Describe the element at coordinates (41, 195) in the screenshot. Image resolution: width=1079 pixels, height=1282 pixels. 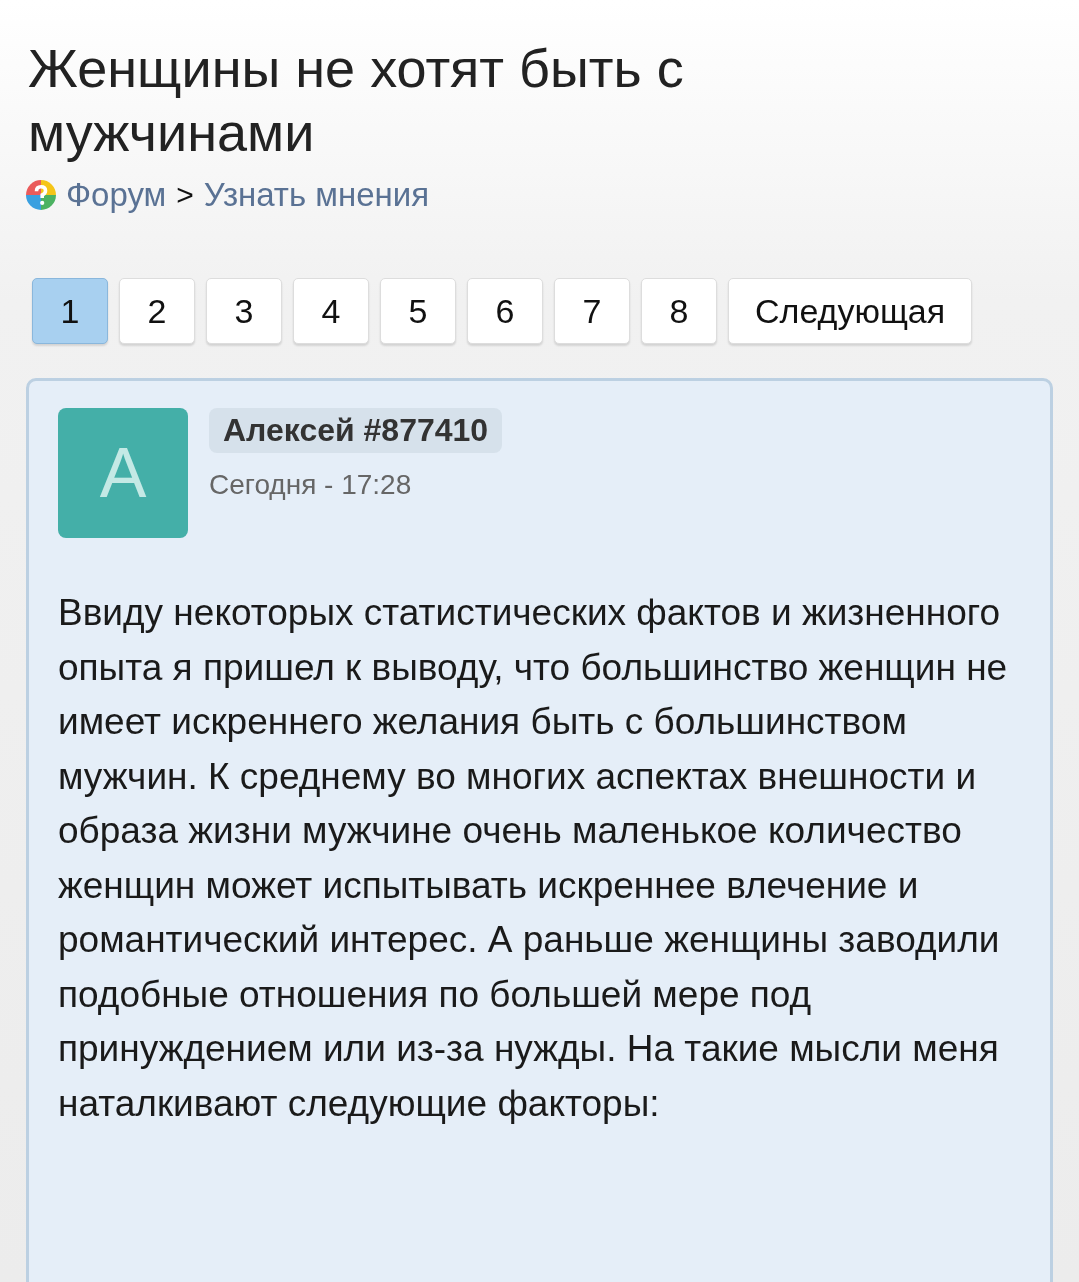
I see `question-icon` at that location.